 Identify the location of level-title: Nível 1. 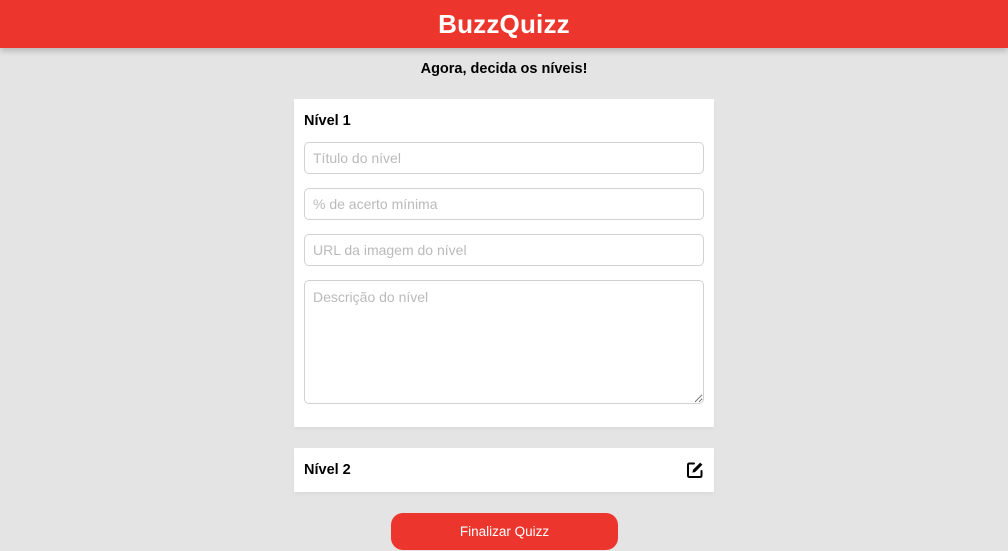
(327, 121).